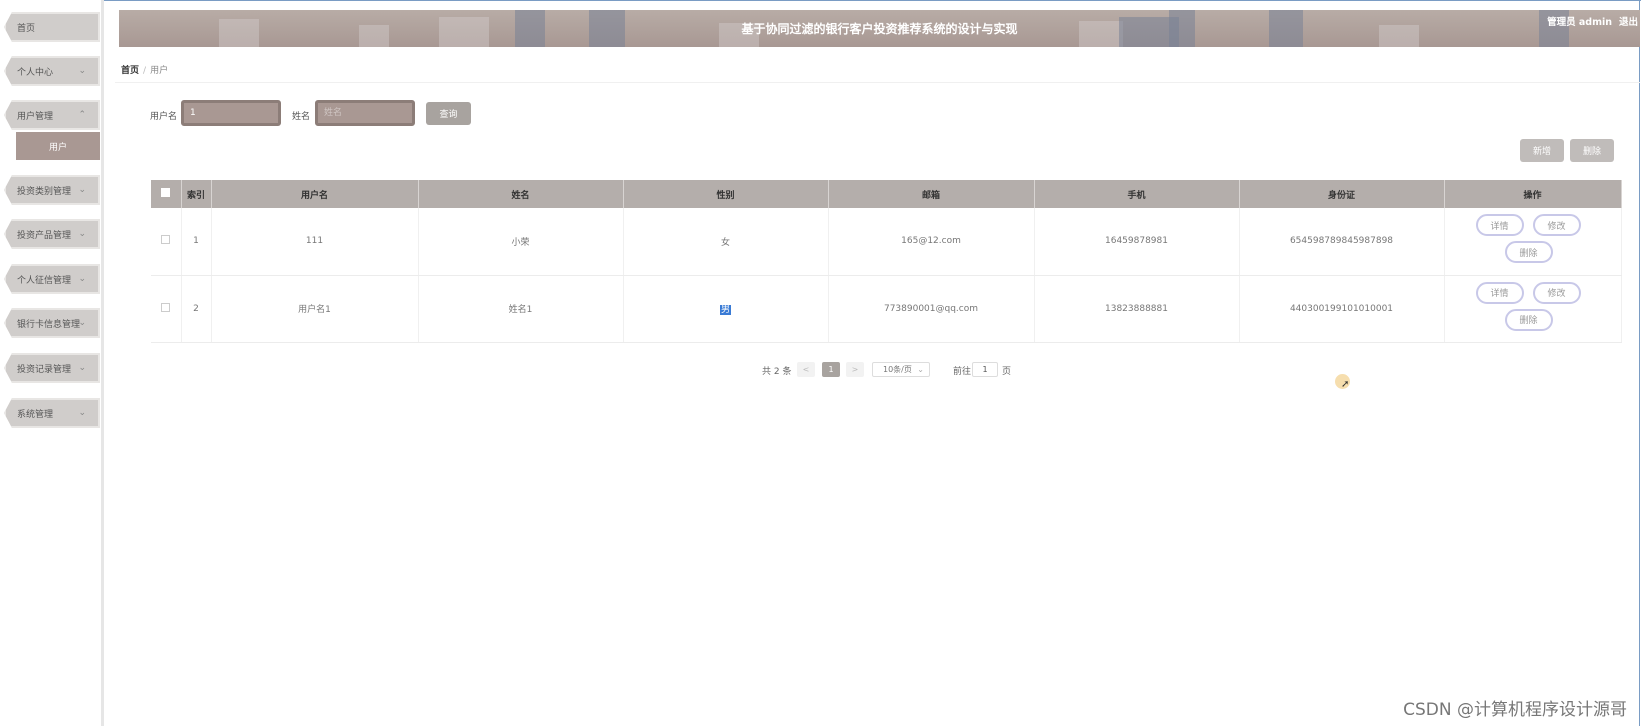  Describe the element at coordinates (44, 369) in the screenshot. I see `sidebar-item-label: 投资记录管理` at that location.